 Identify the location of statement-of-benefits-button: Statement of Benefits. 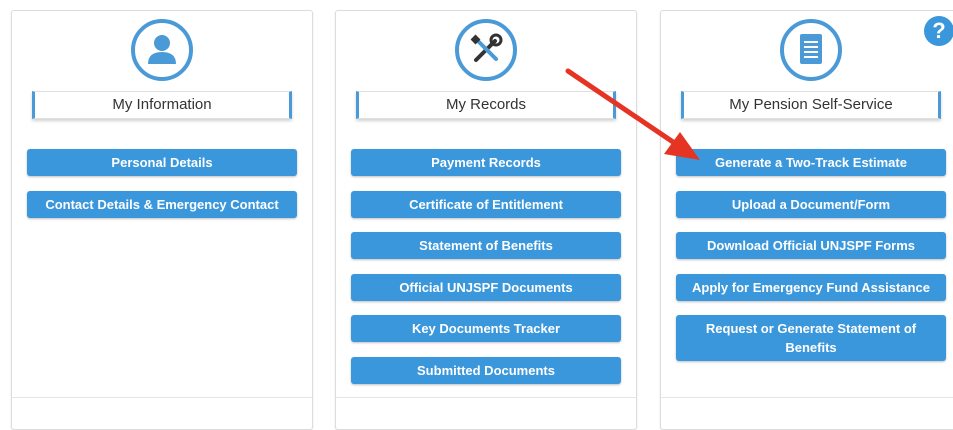
(486, 245).